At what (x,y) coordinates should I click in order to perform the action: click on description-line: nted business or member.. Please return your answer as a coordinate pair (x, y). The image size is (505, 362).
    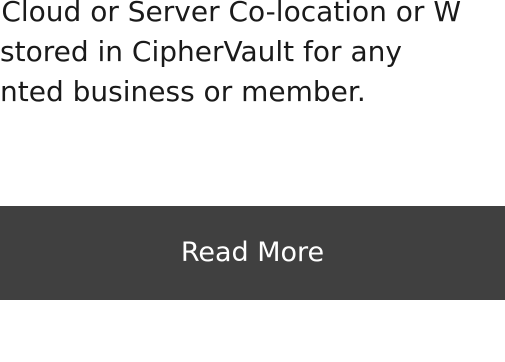
    Looking at the image, I should click on (183, 91).